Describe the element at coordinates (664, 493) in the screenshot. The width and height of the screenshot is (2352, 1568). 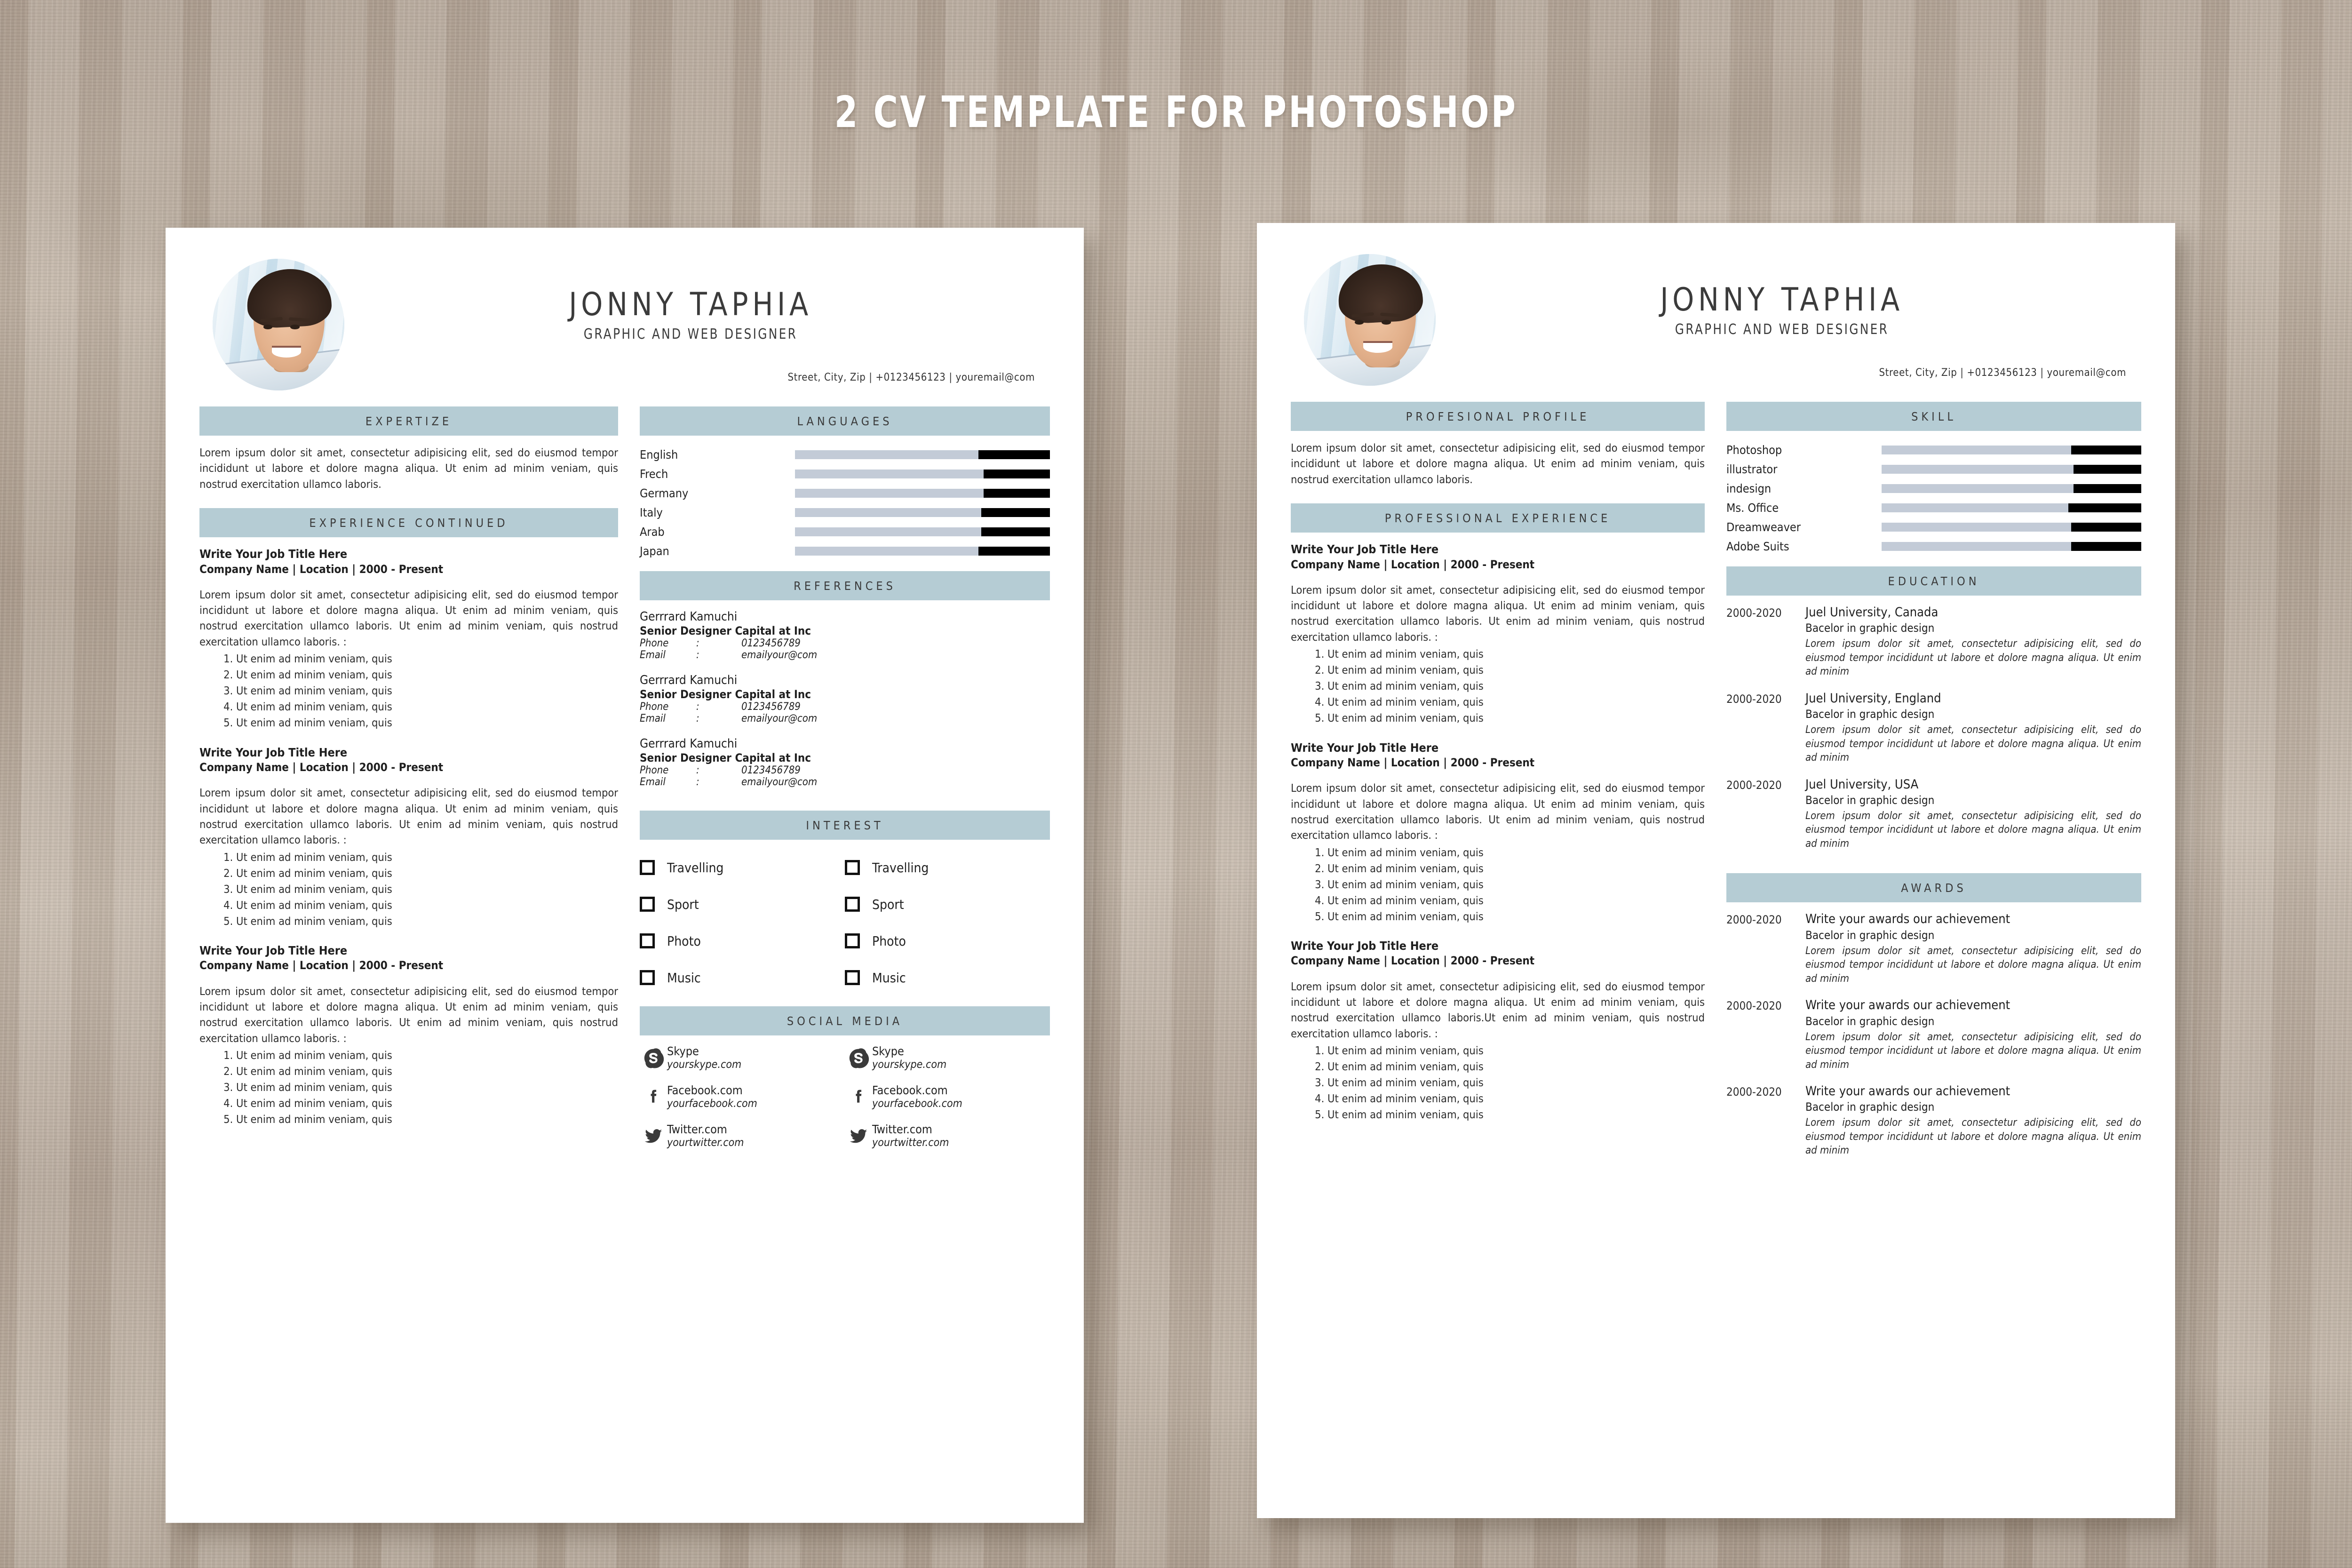
I see `language-label: Germany` at that location.